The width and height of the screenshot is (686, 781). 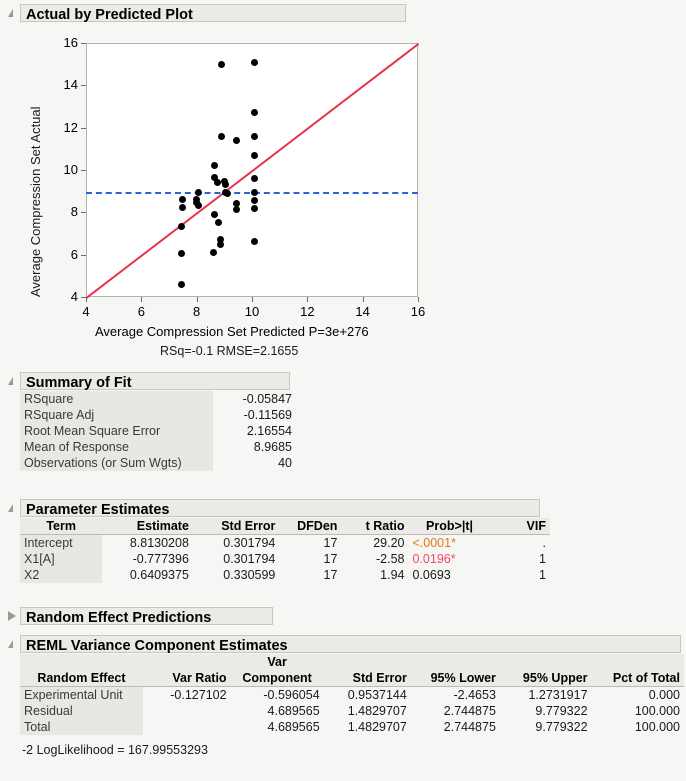 I want to click on var-component-cell: -0.596054, so click(x=291, y=695).